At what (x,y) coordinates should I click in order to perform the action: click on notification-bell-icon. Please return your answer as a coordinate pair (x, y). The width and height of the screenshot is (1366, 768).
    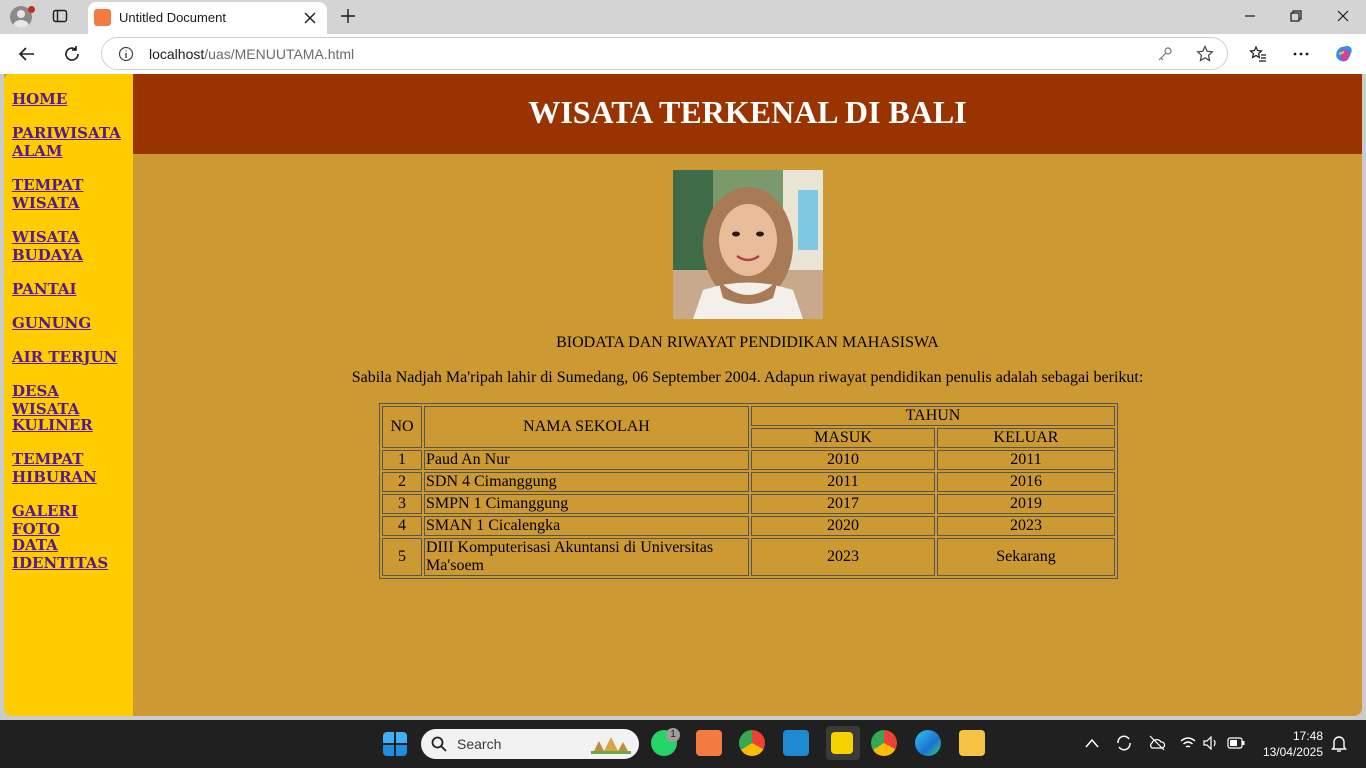
    Looking at the image, I should click on (1339, 744).